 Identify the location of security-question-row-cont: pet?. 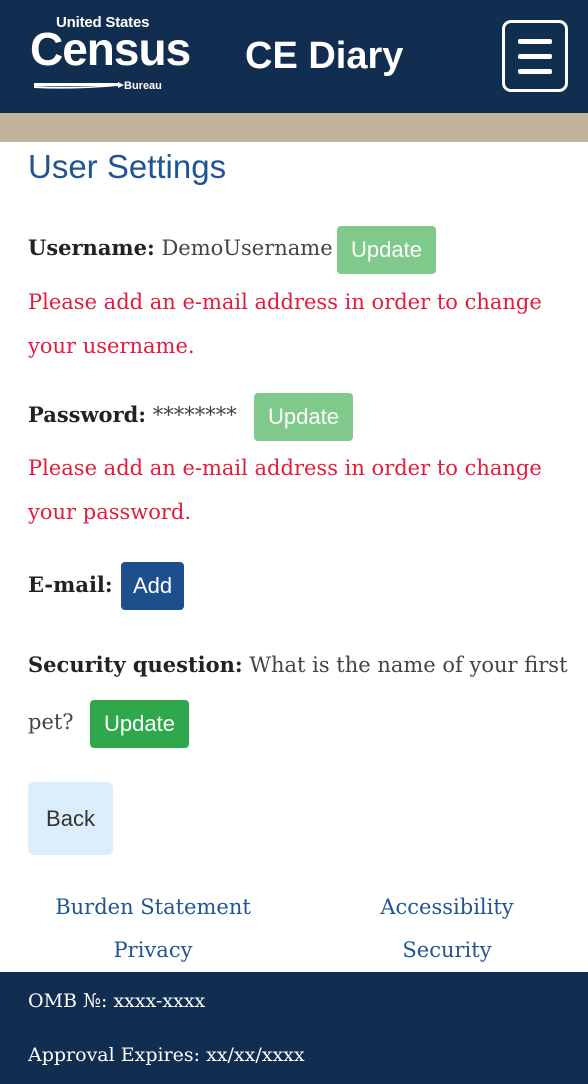
(51, 722).